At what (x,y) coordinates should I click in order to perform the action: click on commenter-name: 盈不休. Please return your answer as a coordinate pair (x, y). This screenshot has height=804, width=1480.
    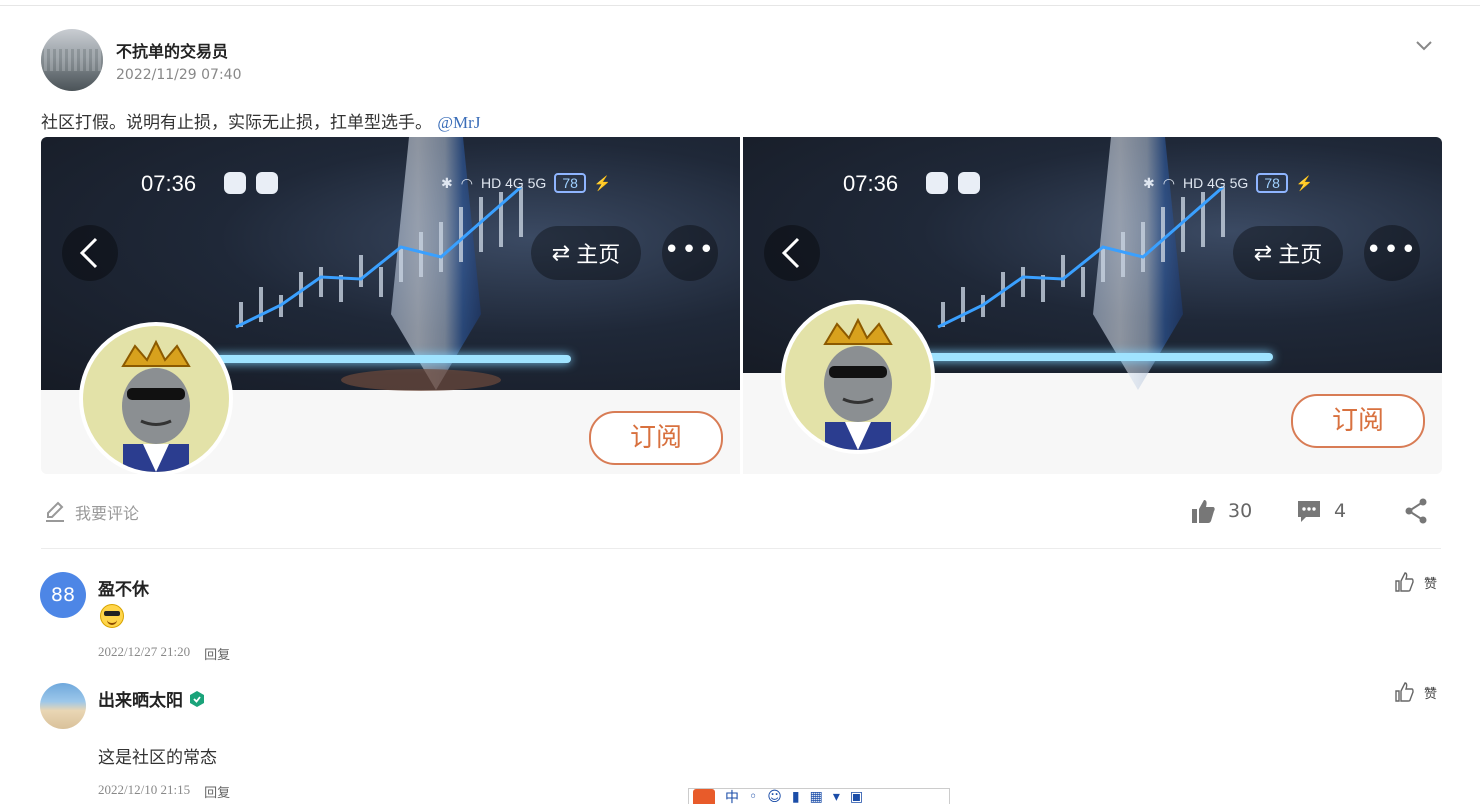
    Looking at the image, I should click on (123, 587).